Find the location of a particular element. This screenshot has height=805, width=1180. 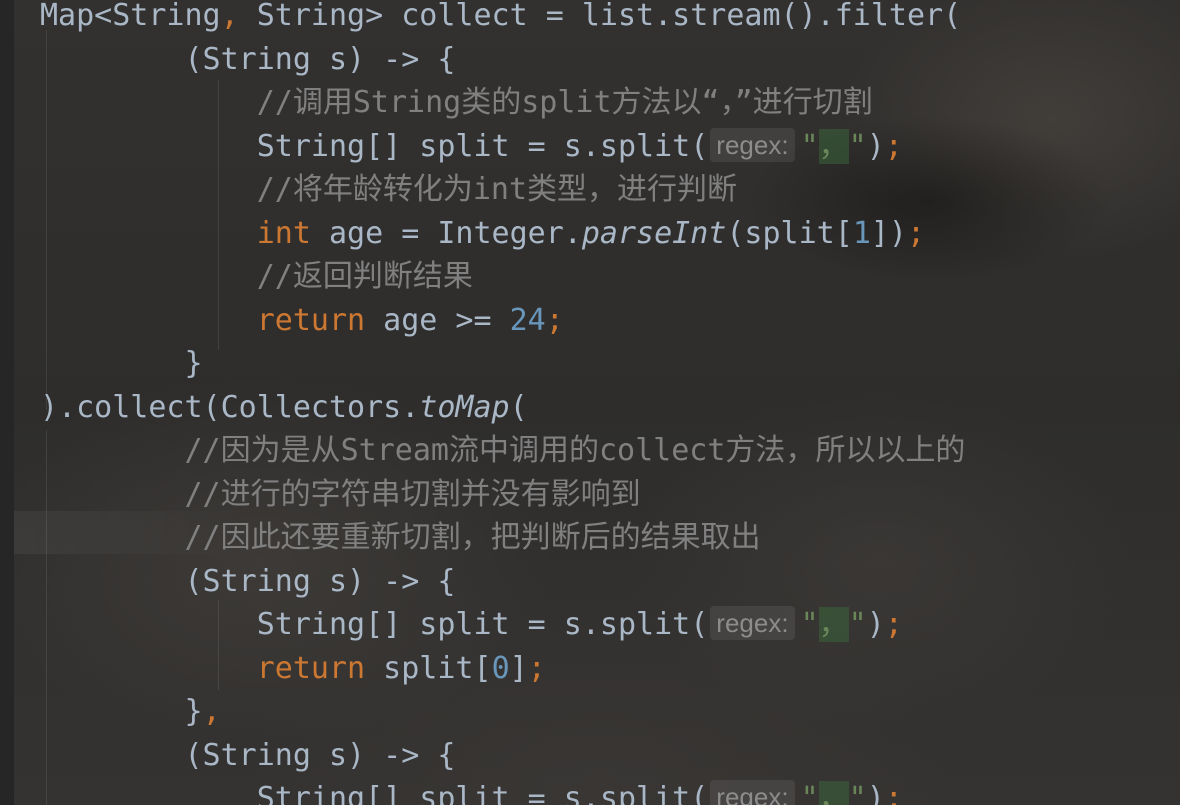

code-line: //进行的字符串切割并没有影响到 is located at coordinates (502, 495).